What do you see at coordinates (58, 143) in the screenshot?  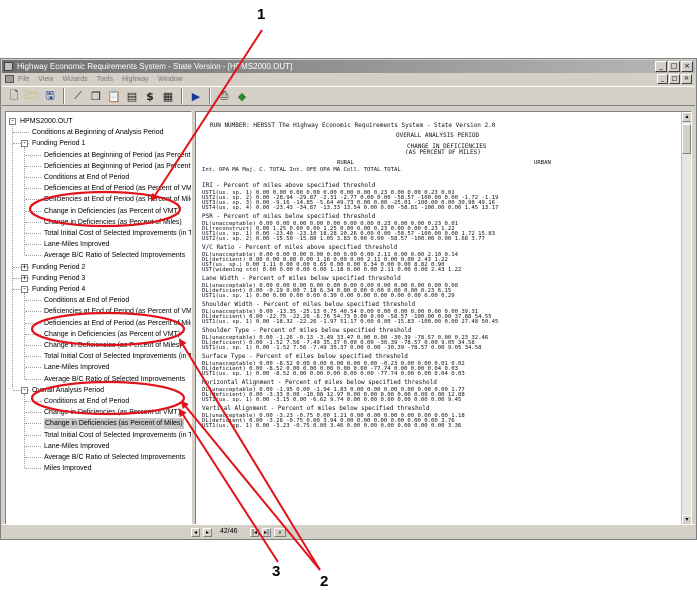 I see `tree-group: Funding Period 1` at bounding box center [58, 143].